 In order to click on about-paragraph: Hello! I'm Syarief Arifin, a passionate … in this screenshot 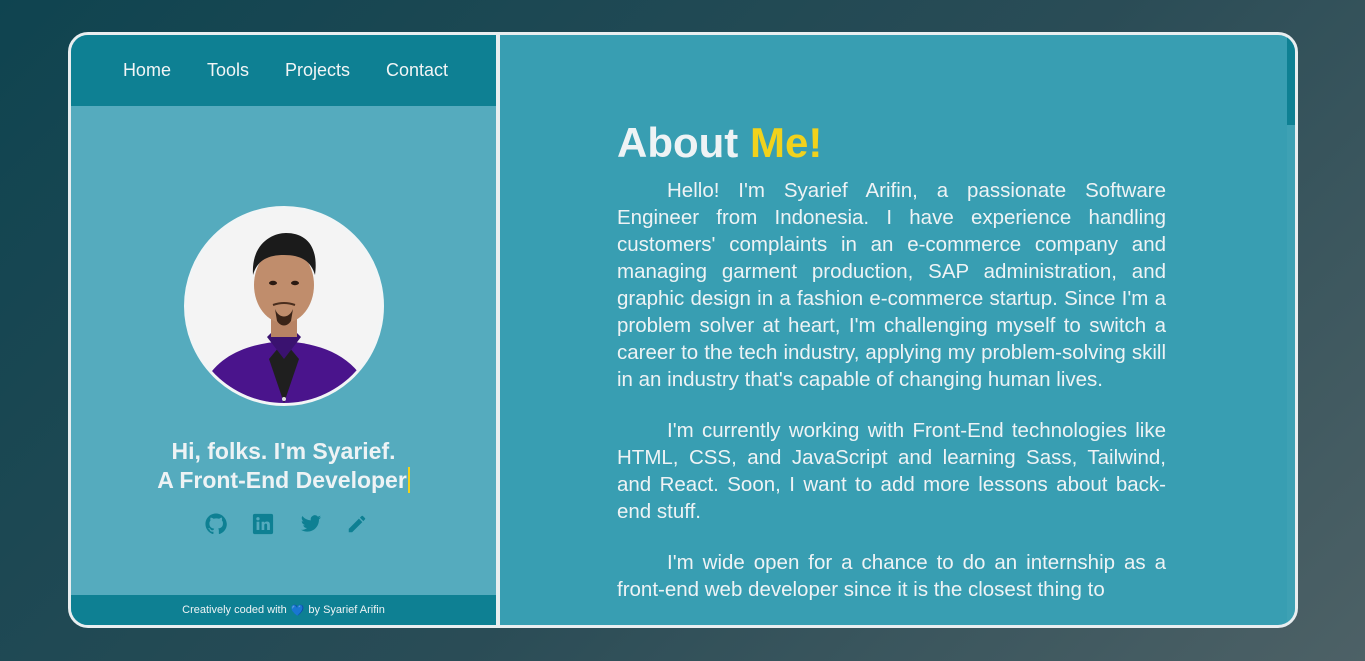, I will do `click(891, 285)`.